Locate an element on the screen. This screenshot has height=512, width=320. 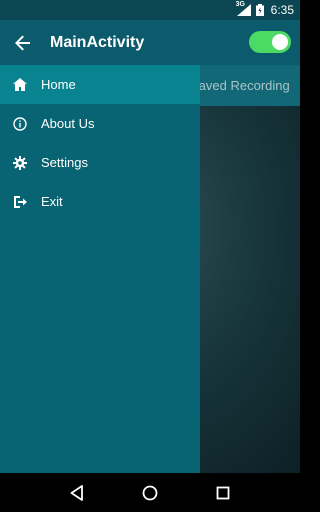
arrow-back-icon is located at coordinates (22, 42).